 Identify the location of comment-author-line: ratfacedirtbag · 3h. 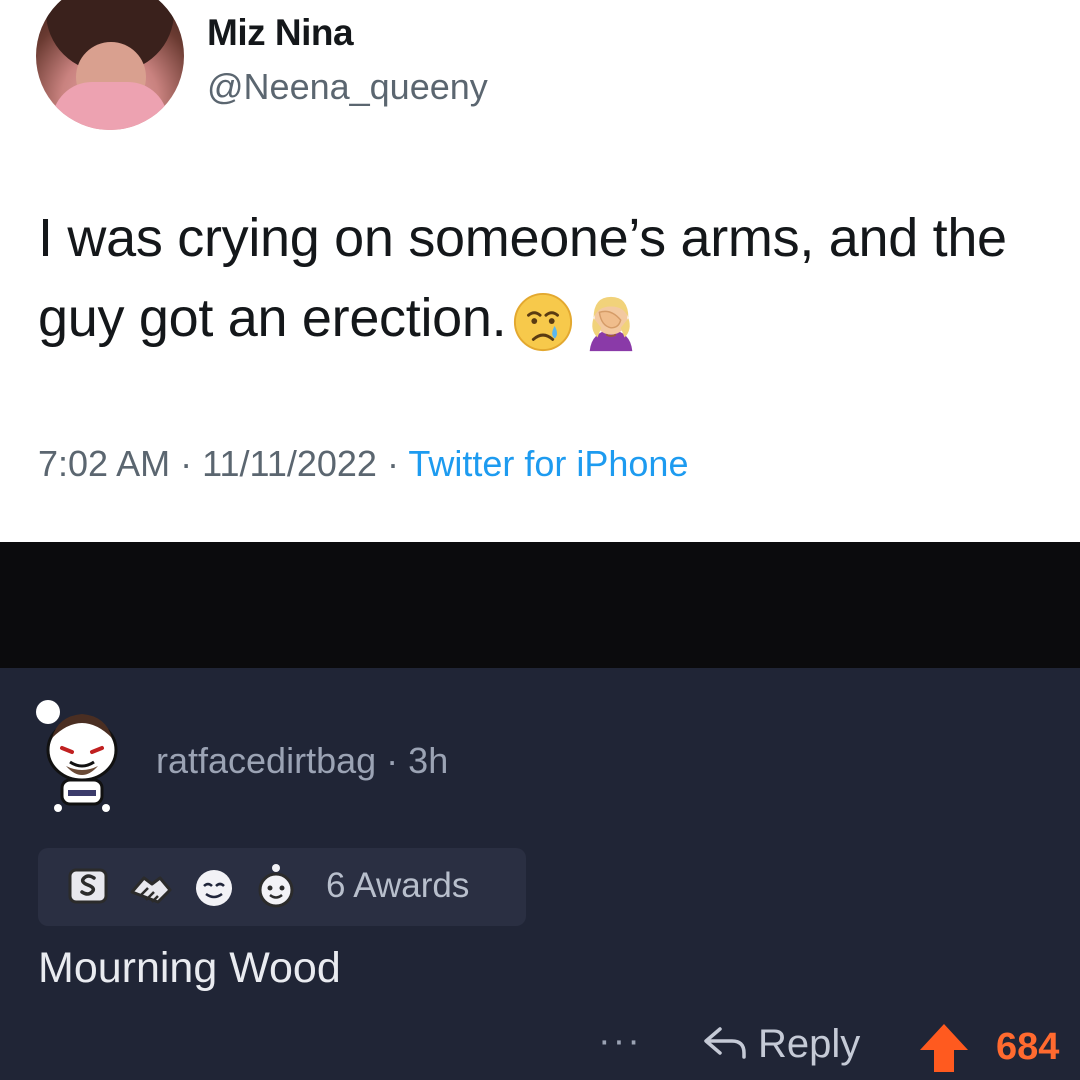
(302, 761).